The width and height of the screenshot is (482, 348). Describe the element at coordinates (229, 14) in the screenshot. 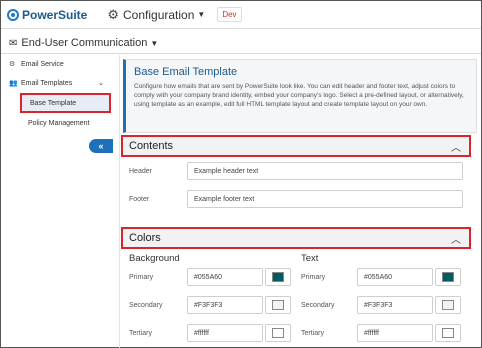

I see `environment-badge: Dev` at that location.